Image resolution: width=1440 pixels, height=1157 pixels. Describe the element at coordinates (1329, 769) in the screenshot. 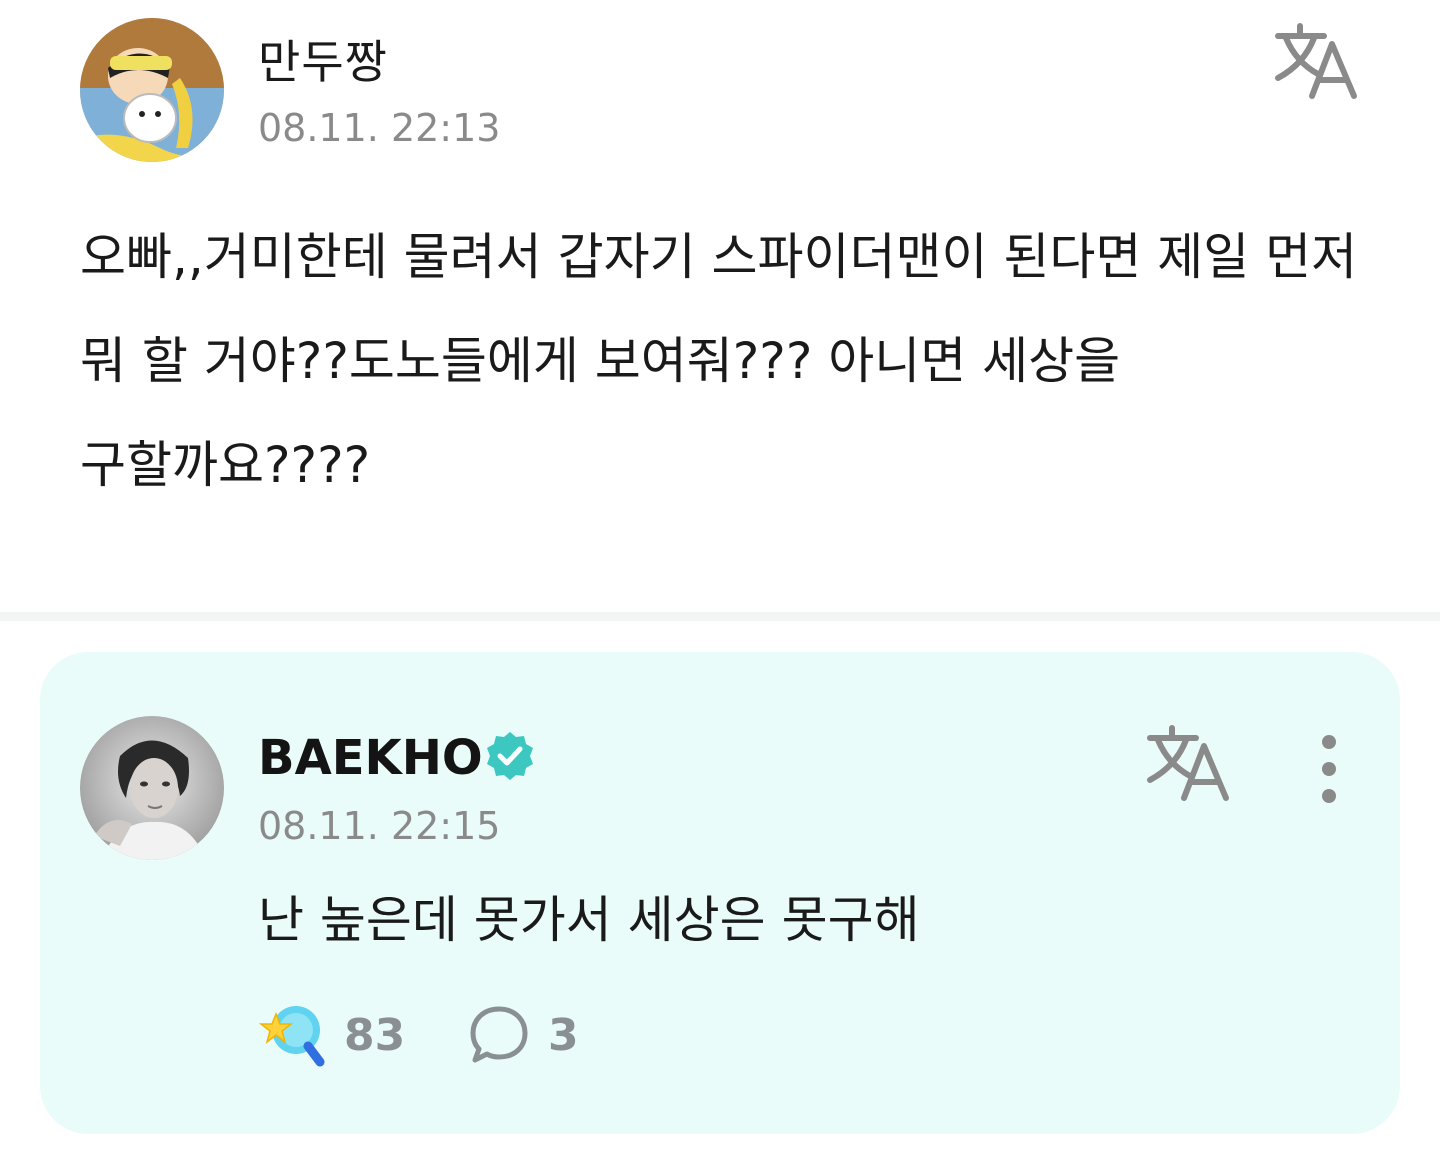

I see `more-vertical-icon` at that location.